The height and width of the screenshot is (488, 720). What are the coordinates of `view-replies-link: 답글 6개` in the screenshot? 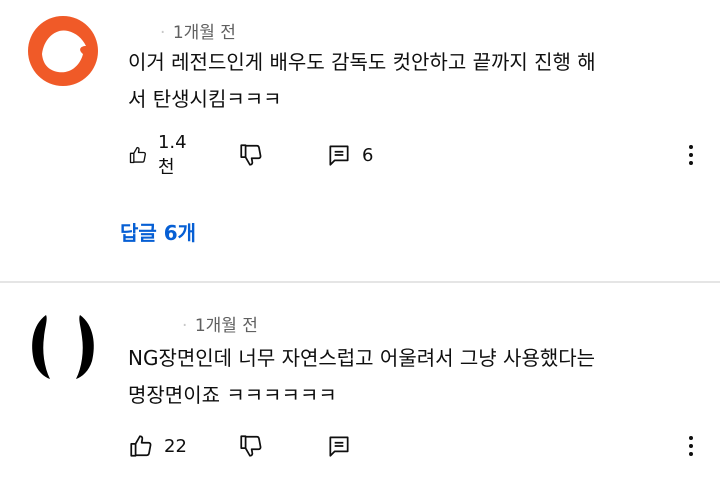 It's located at (158, 231).